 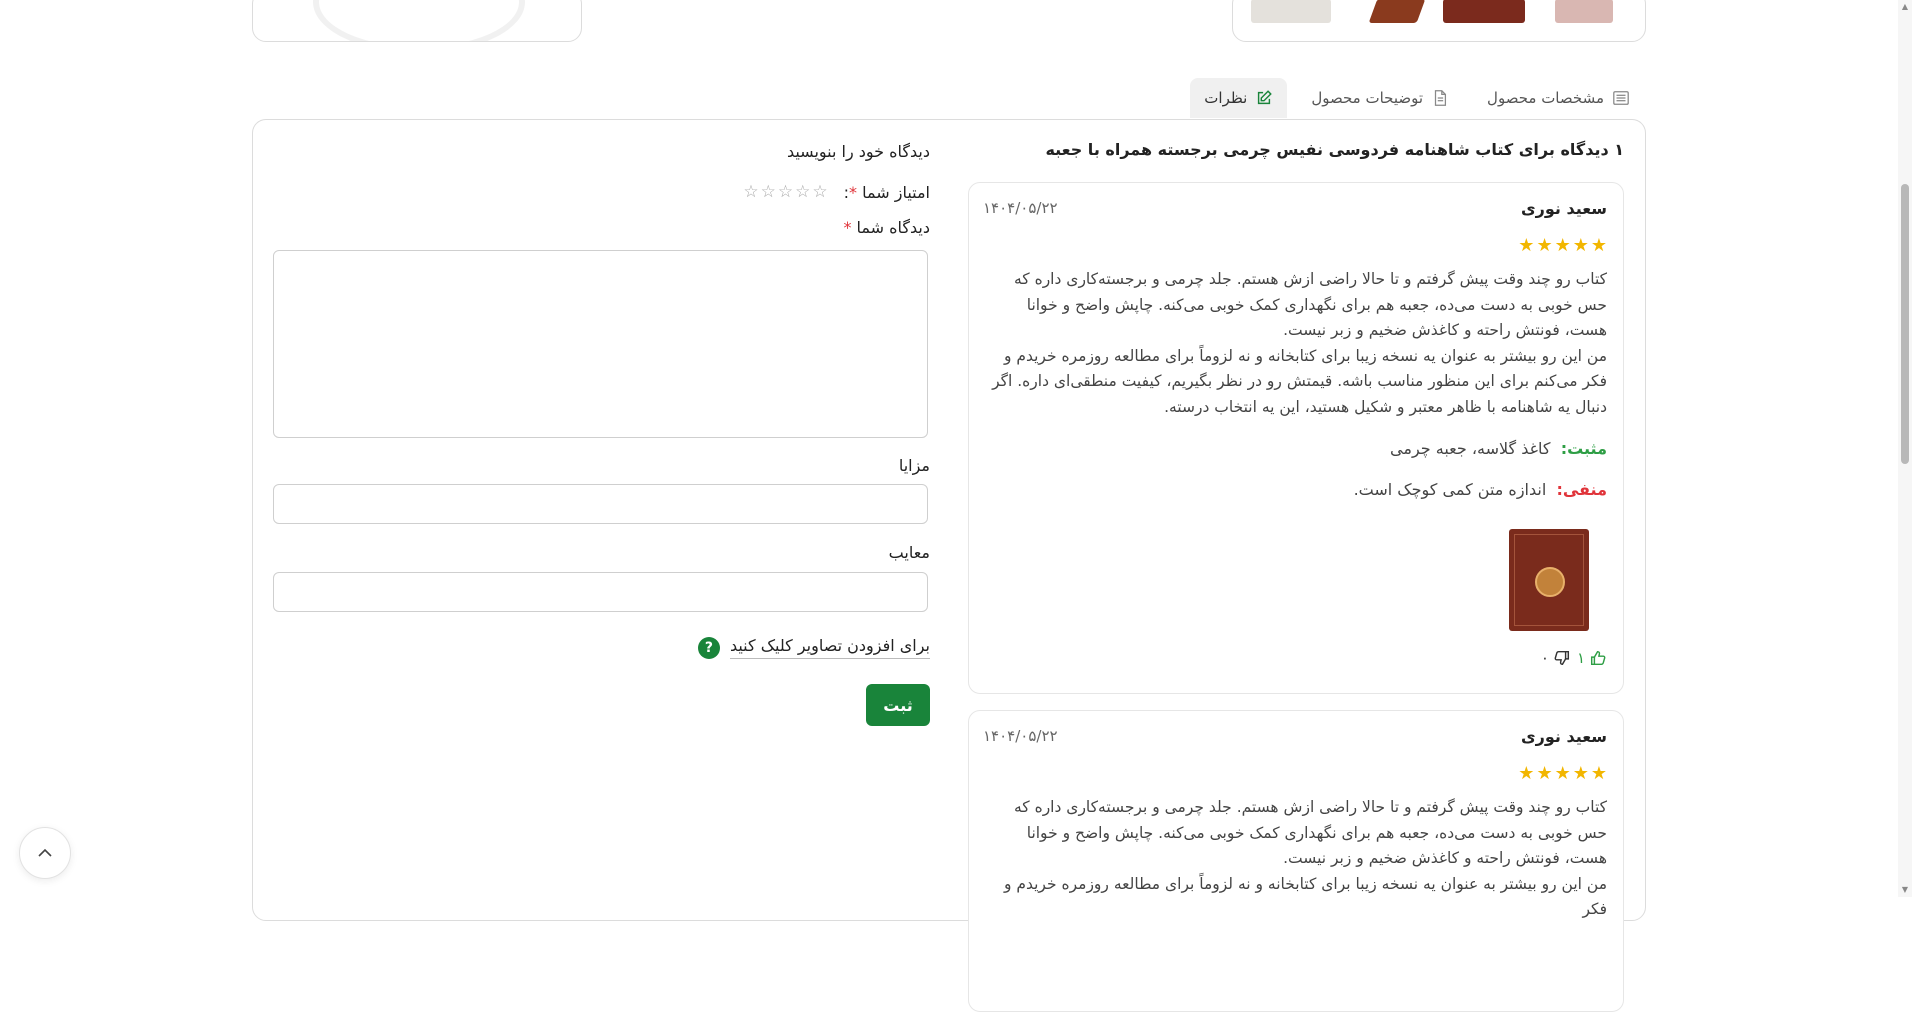 I want to click on negative-label: منفی:, so click(x=1581, y=489).